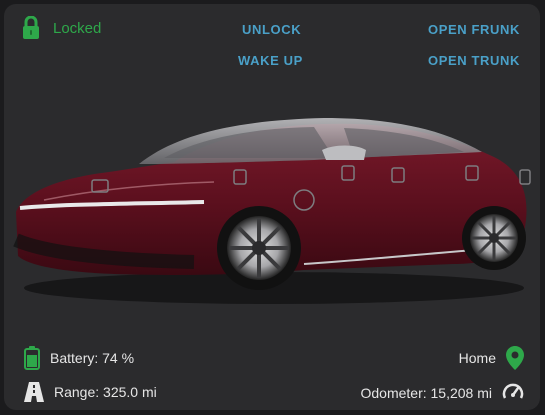 The image size is (545, 415). Describe the element at coordinates (271, 29) in the screenshot. I see `unlock-button: UNLOCK` at that location.